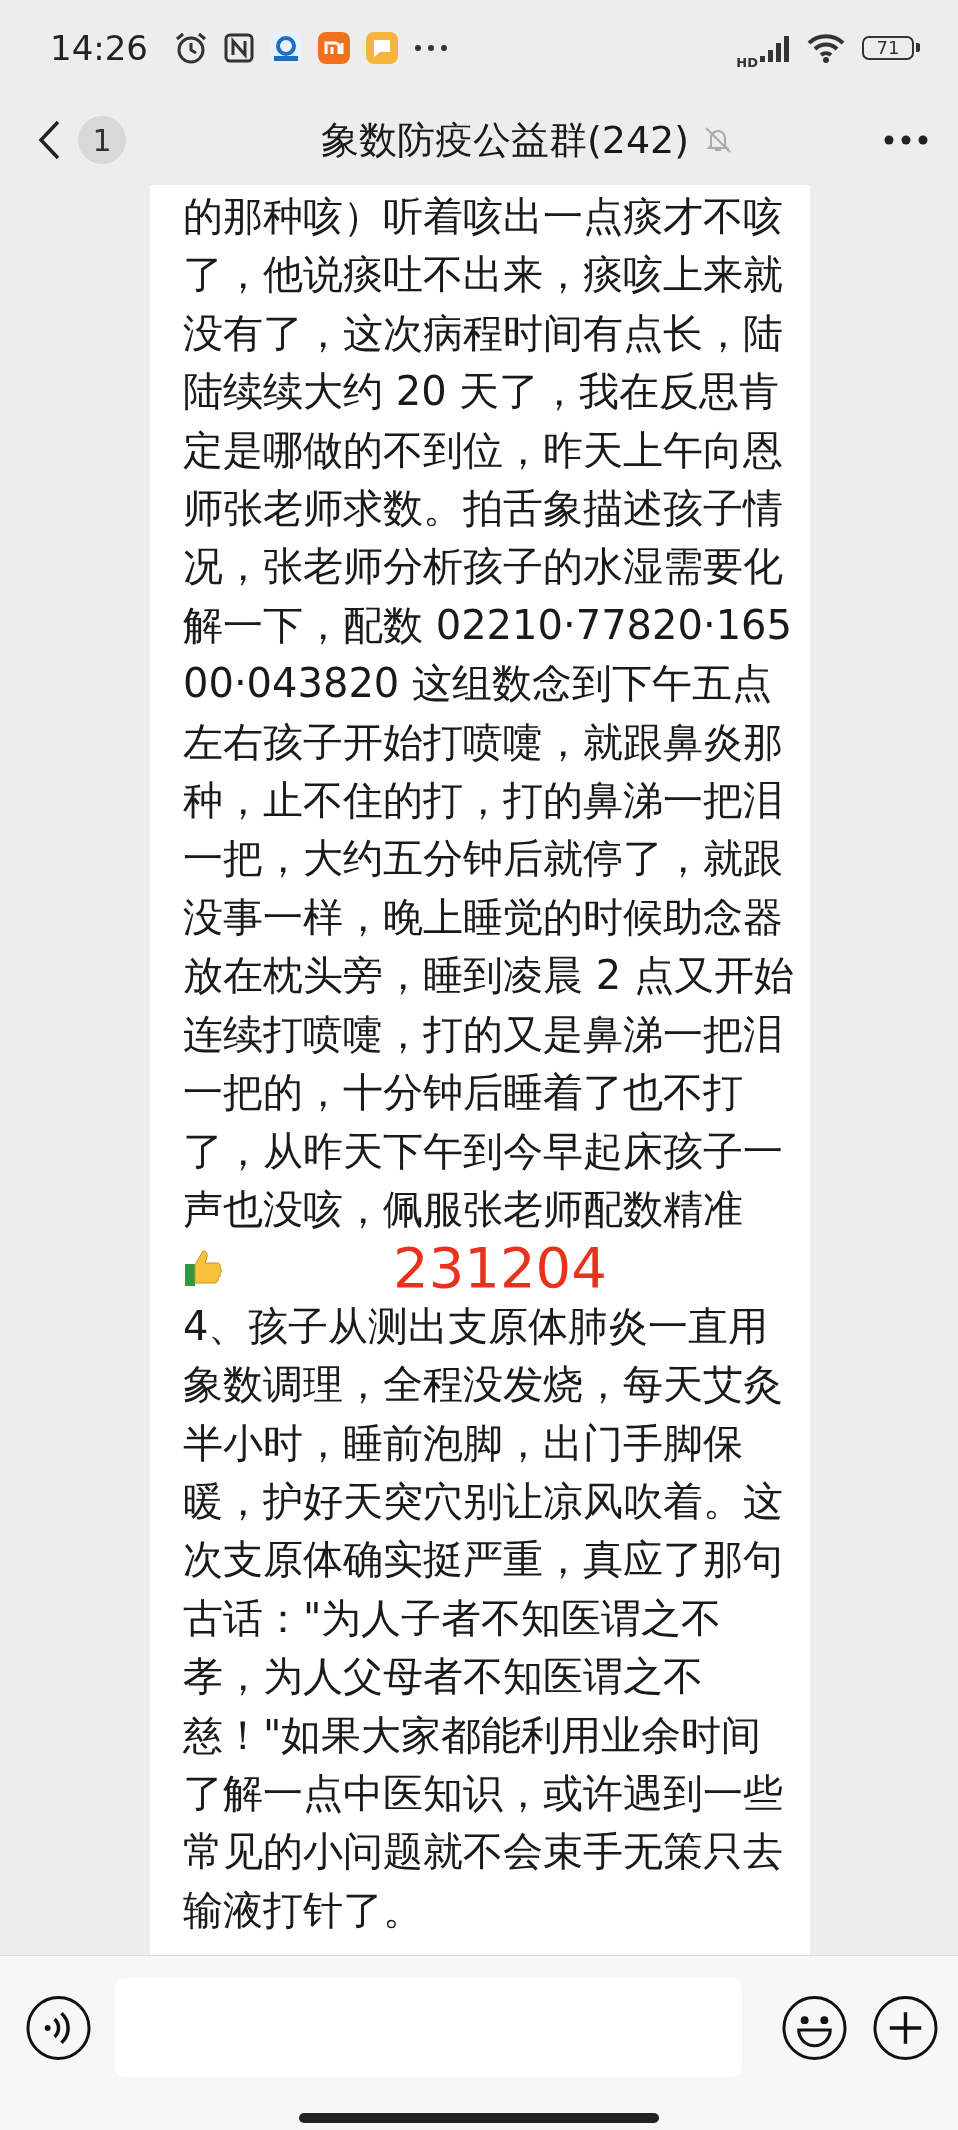  I want to click on clock-time: 14:26, so click(99, 47).